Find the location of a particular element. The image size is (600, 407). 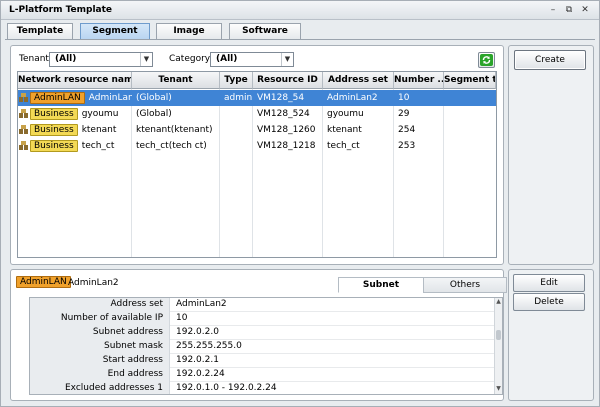

row-name: gyoumu is located at coordinates (100, 114).